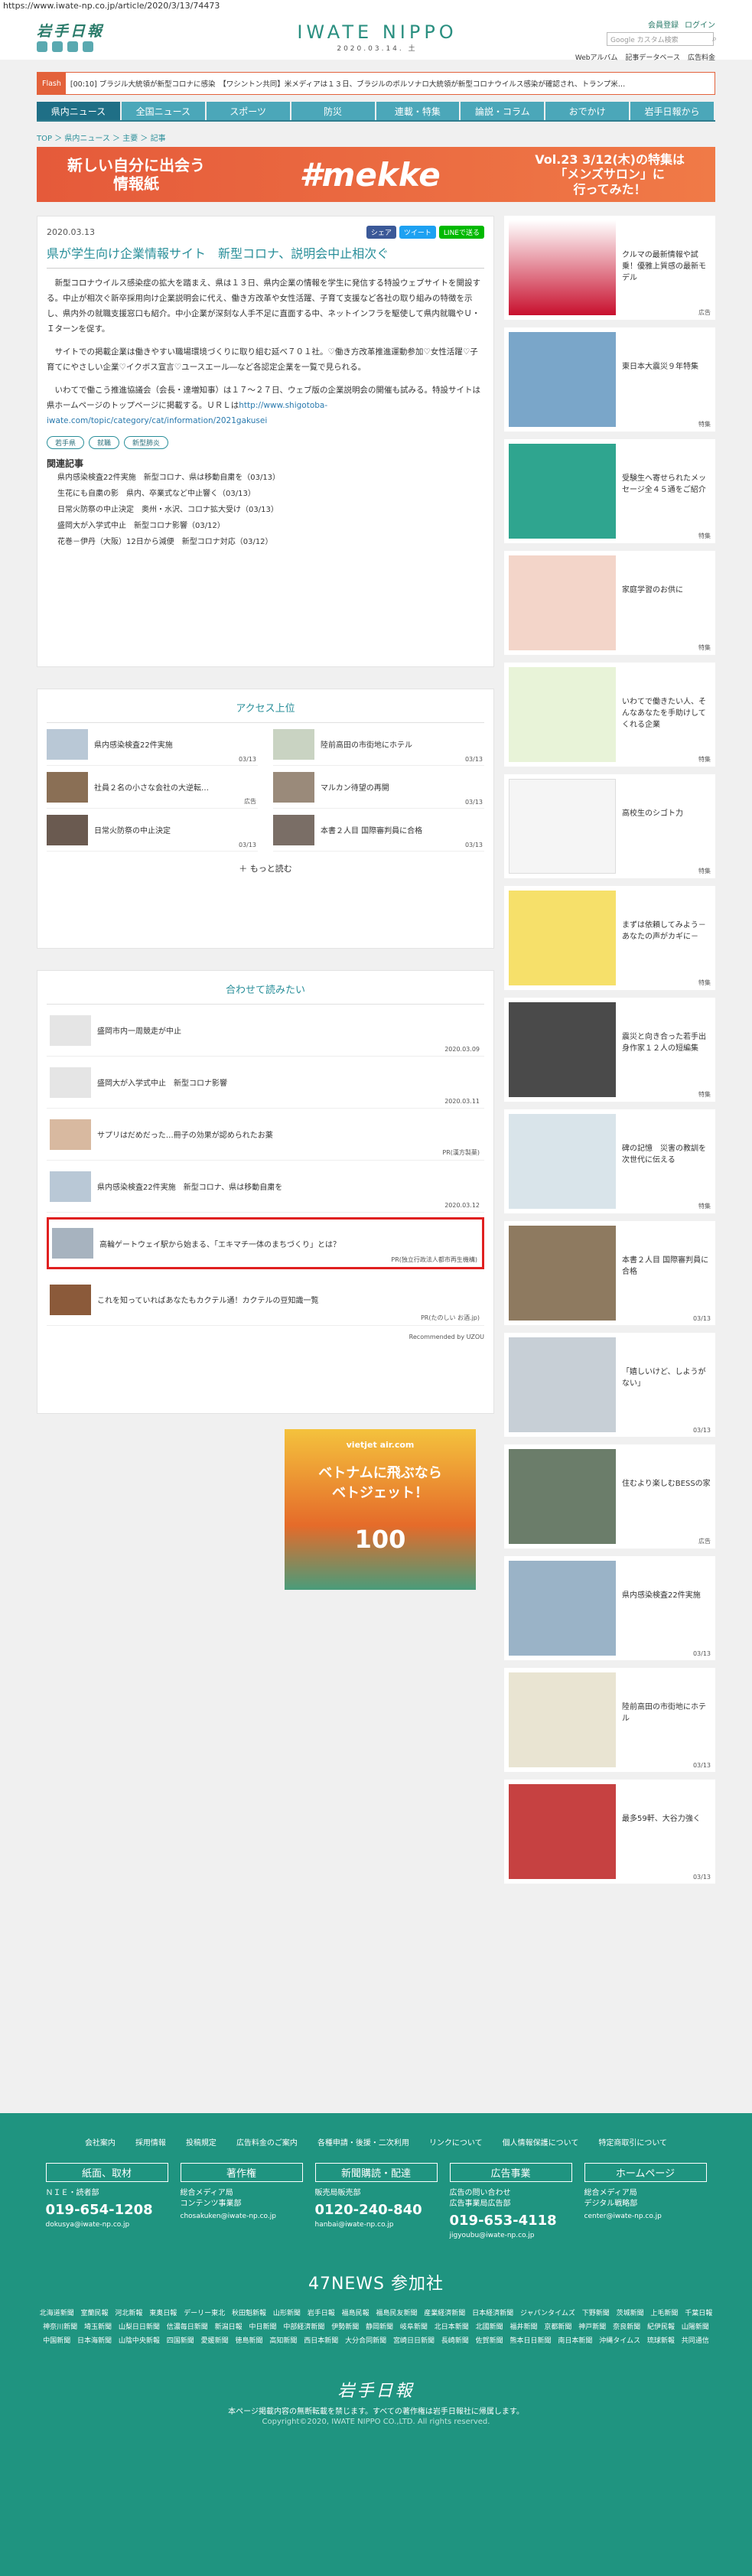 The height and width of the screenshot is (2576, 752). I want to click on related-link: 県内感染検査22件実施 新型コロナ、県は移動自粛を（03/13）, so click(266, 478).